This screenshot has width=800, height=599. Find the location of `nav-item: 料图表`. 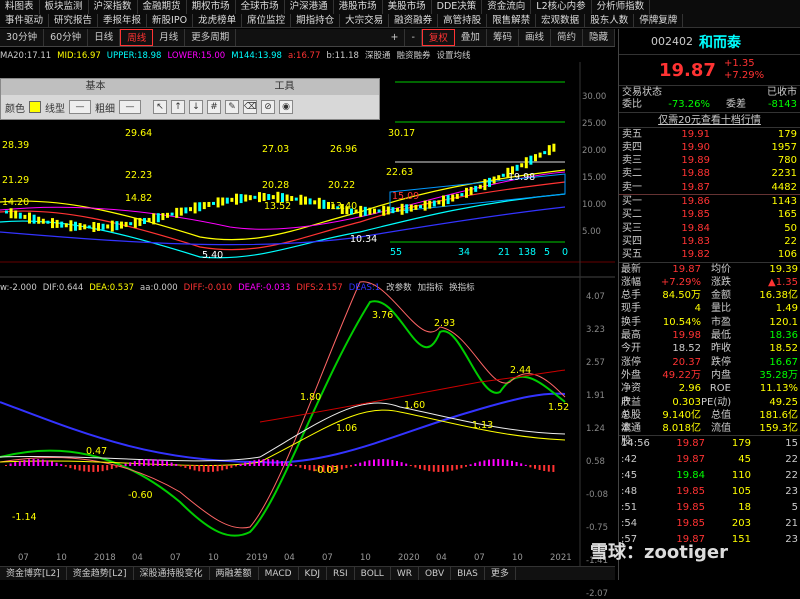

nav-item: 料图表 is located at coordinates (20, 7).